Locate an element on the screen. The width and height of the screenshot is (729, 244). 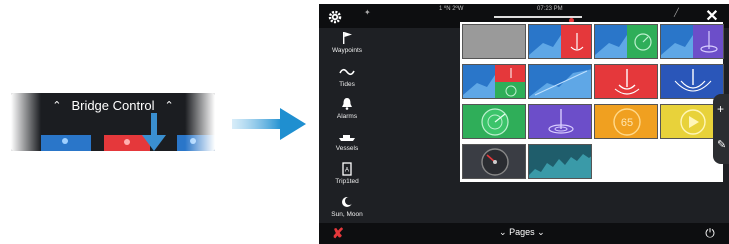
page-tile-structure is located at coordinates (560, 121).